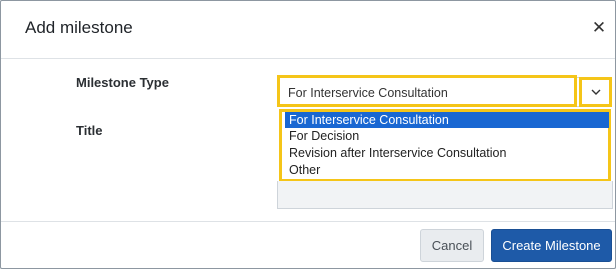 The image size is (616, 269). I want to click on create-milestone-button: Create Milestone, so click(551, 245).